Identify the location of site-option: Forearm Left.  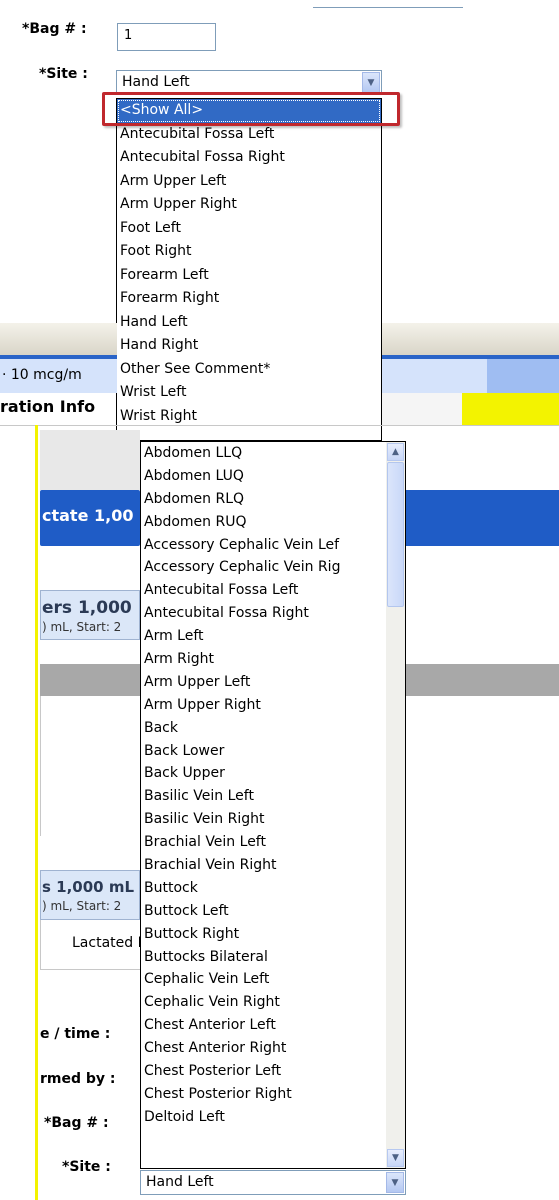
(249, 276).